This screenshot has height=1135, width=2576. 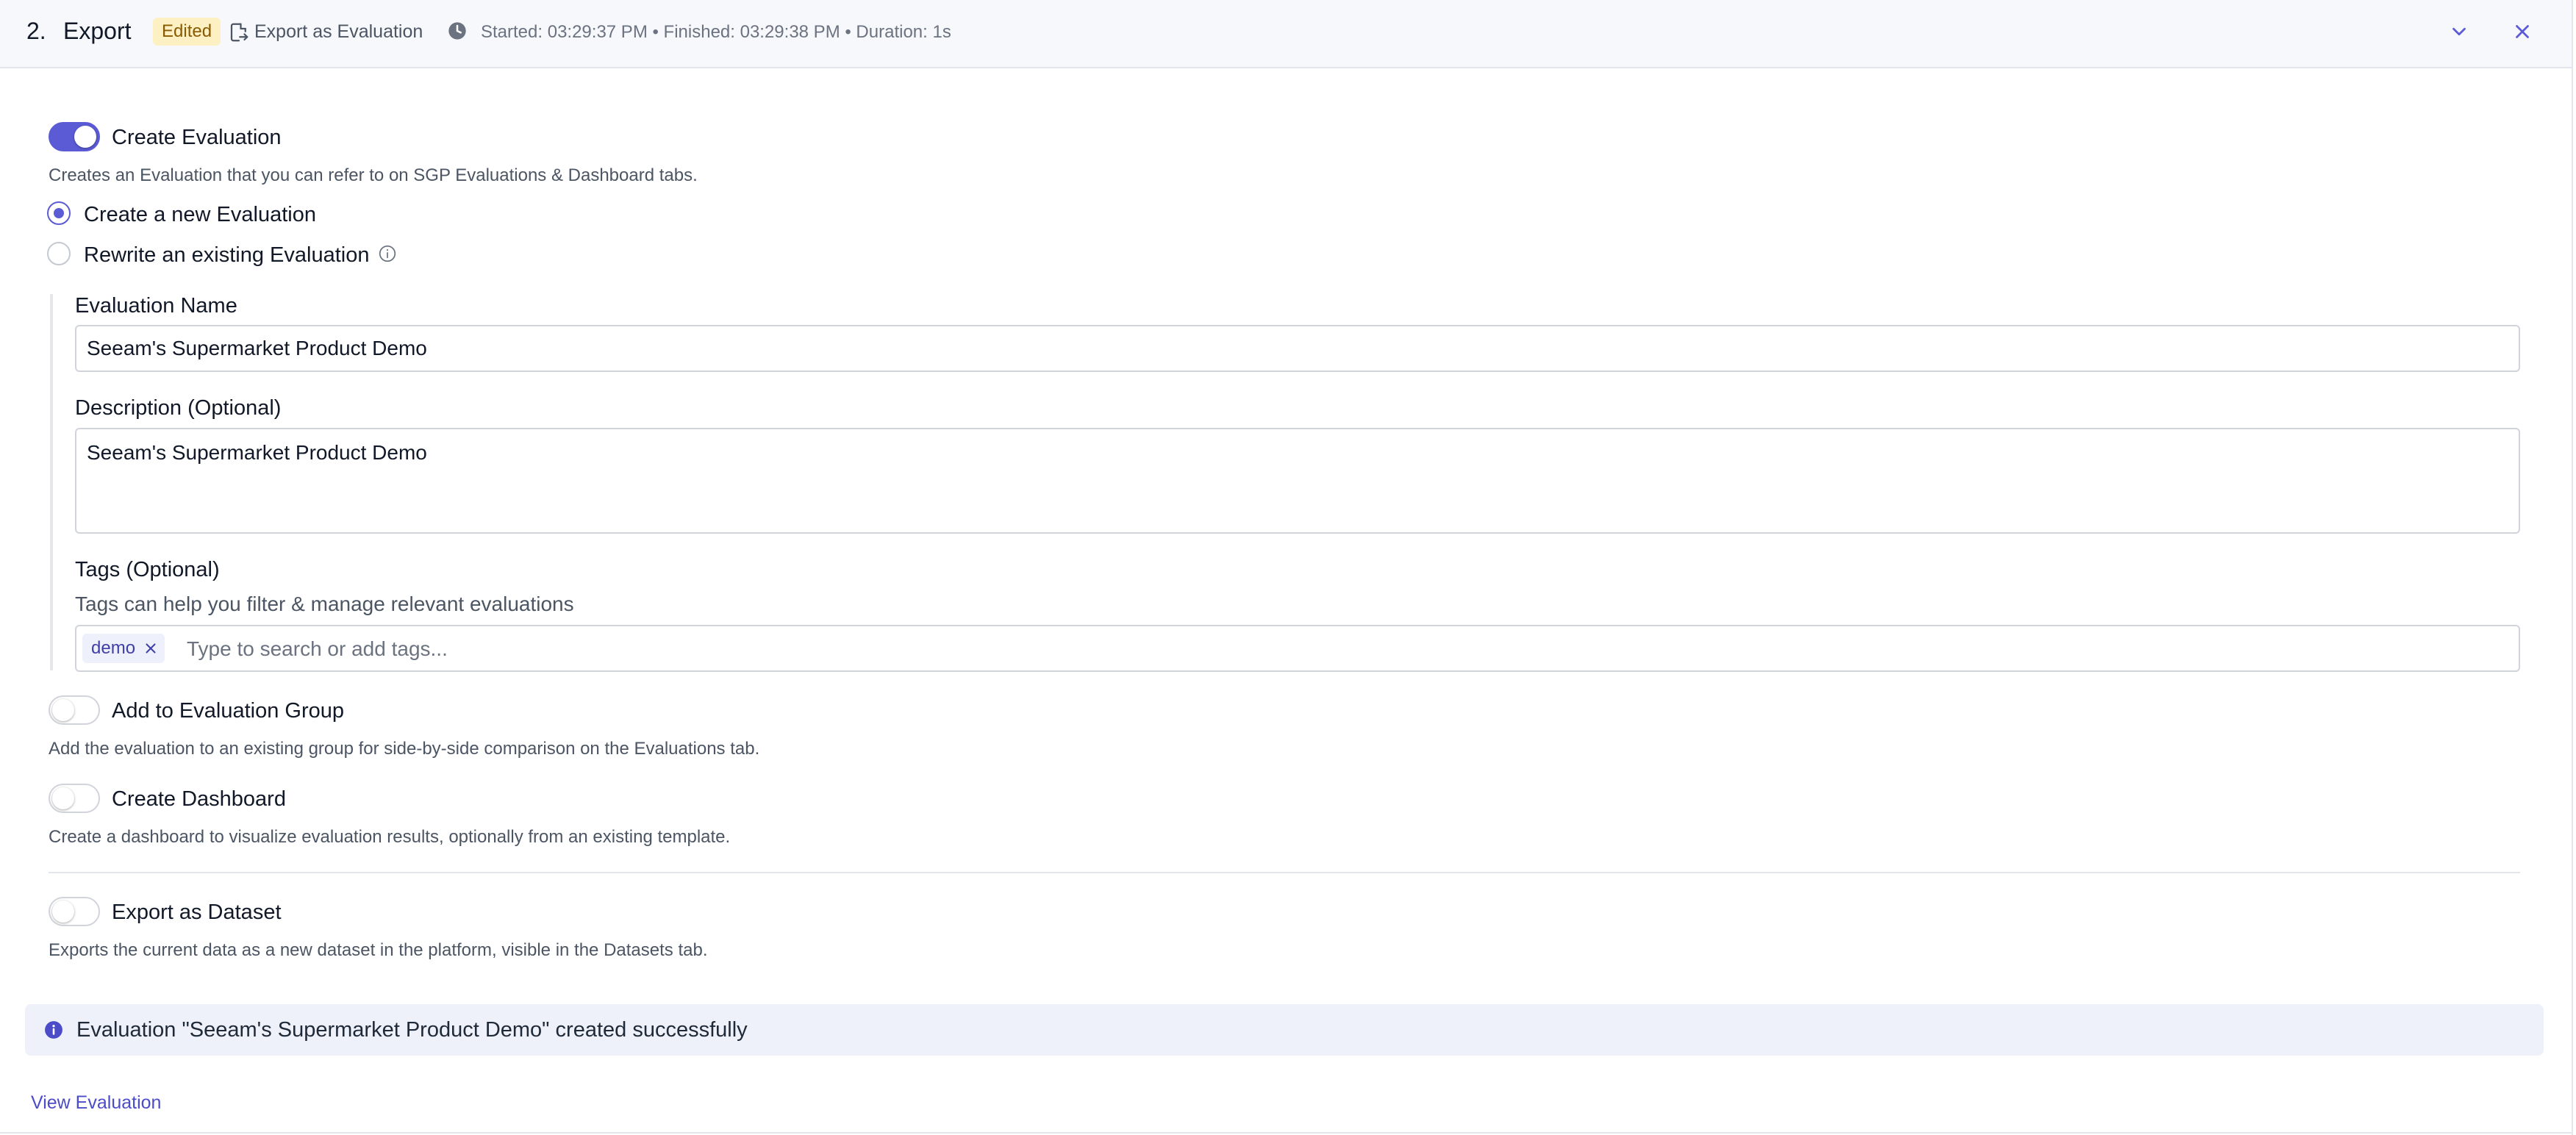 I want to click on evaluation-group-toggle, so click(x=74, y=710).